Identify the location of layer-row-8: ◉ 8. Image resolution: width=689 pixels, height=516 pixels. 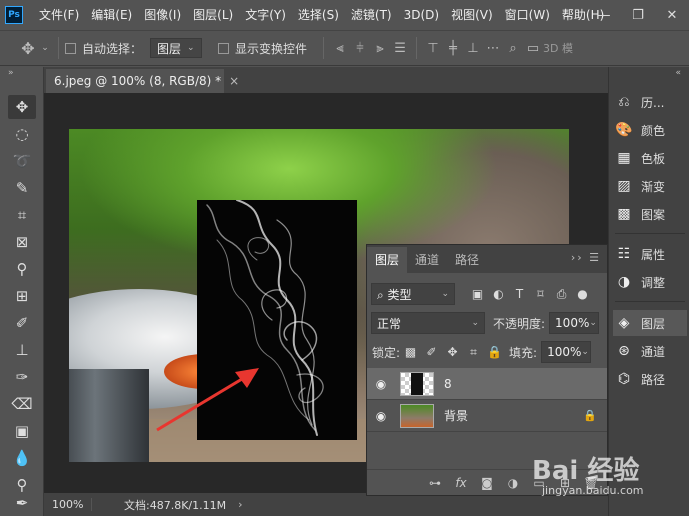
(487, 384).